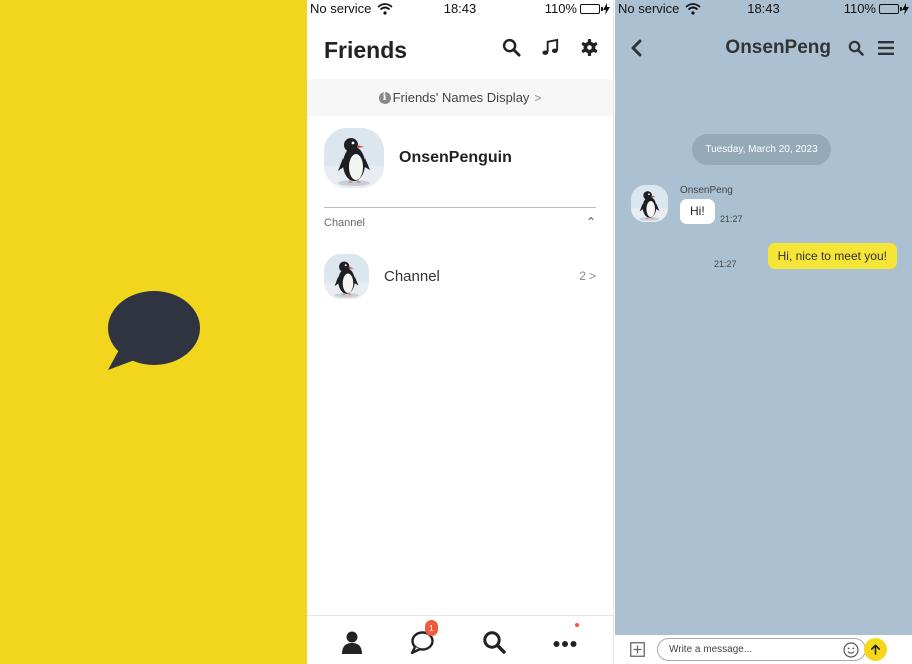 The image size is (912, 664). Describe the element at coordinates (577, 625) in the screenshot. I see `notification-dot` at that location.